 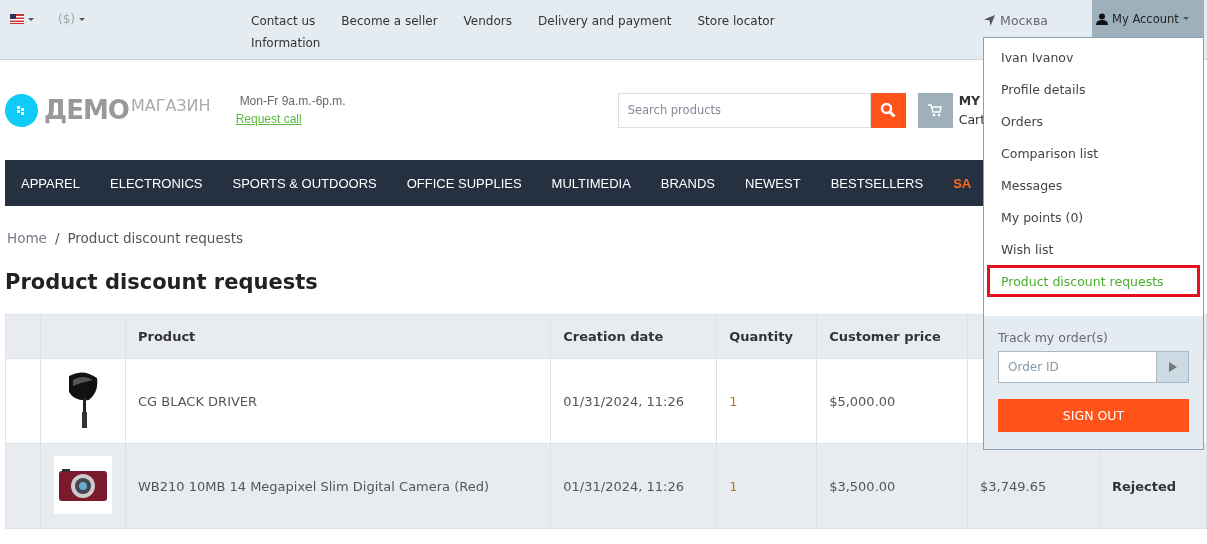 What do you see at coordinates (1093, 89) in the screenshot?
I see `account-menu-item: Profile details` at bounding box center [1093, 89].